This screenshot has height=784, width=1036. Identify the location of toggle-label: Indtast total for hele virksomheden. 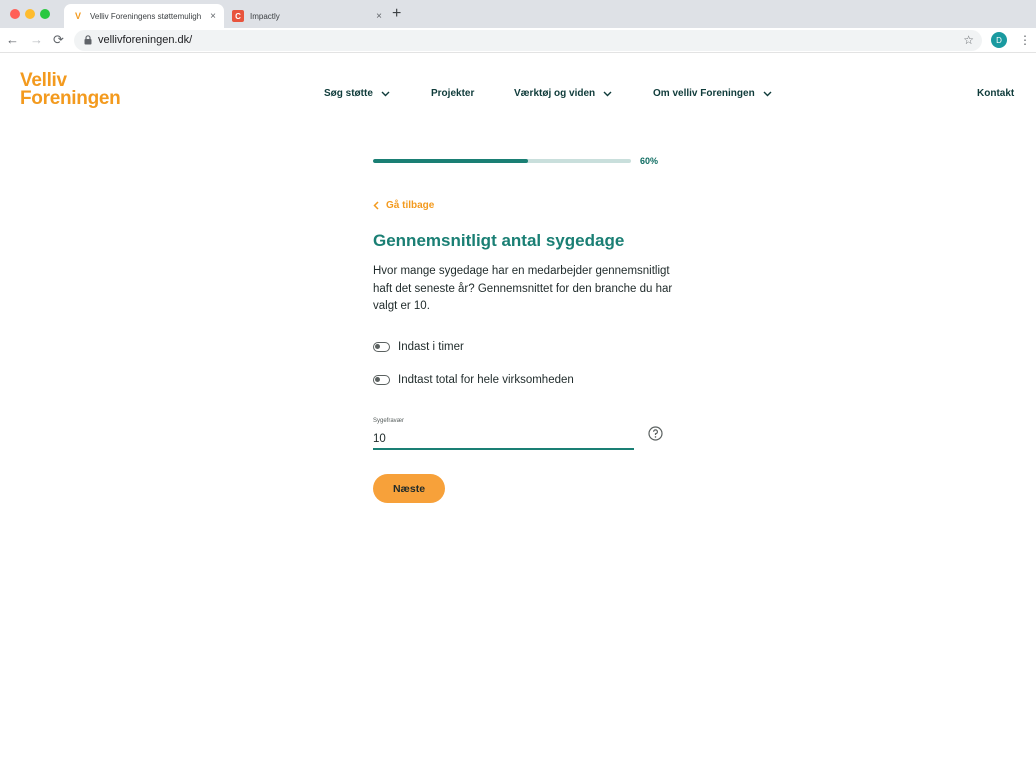
(486, 380).